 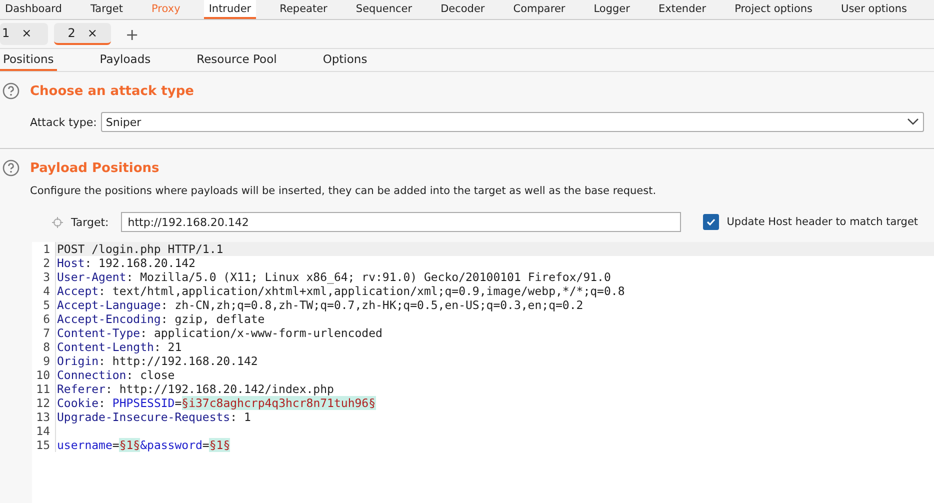 I want to click on code-line: Content-Length: 21, so click(x=119, y=347).